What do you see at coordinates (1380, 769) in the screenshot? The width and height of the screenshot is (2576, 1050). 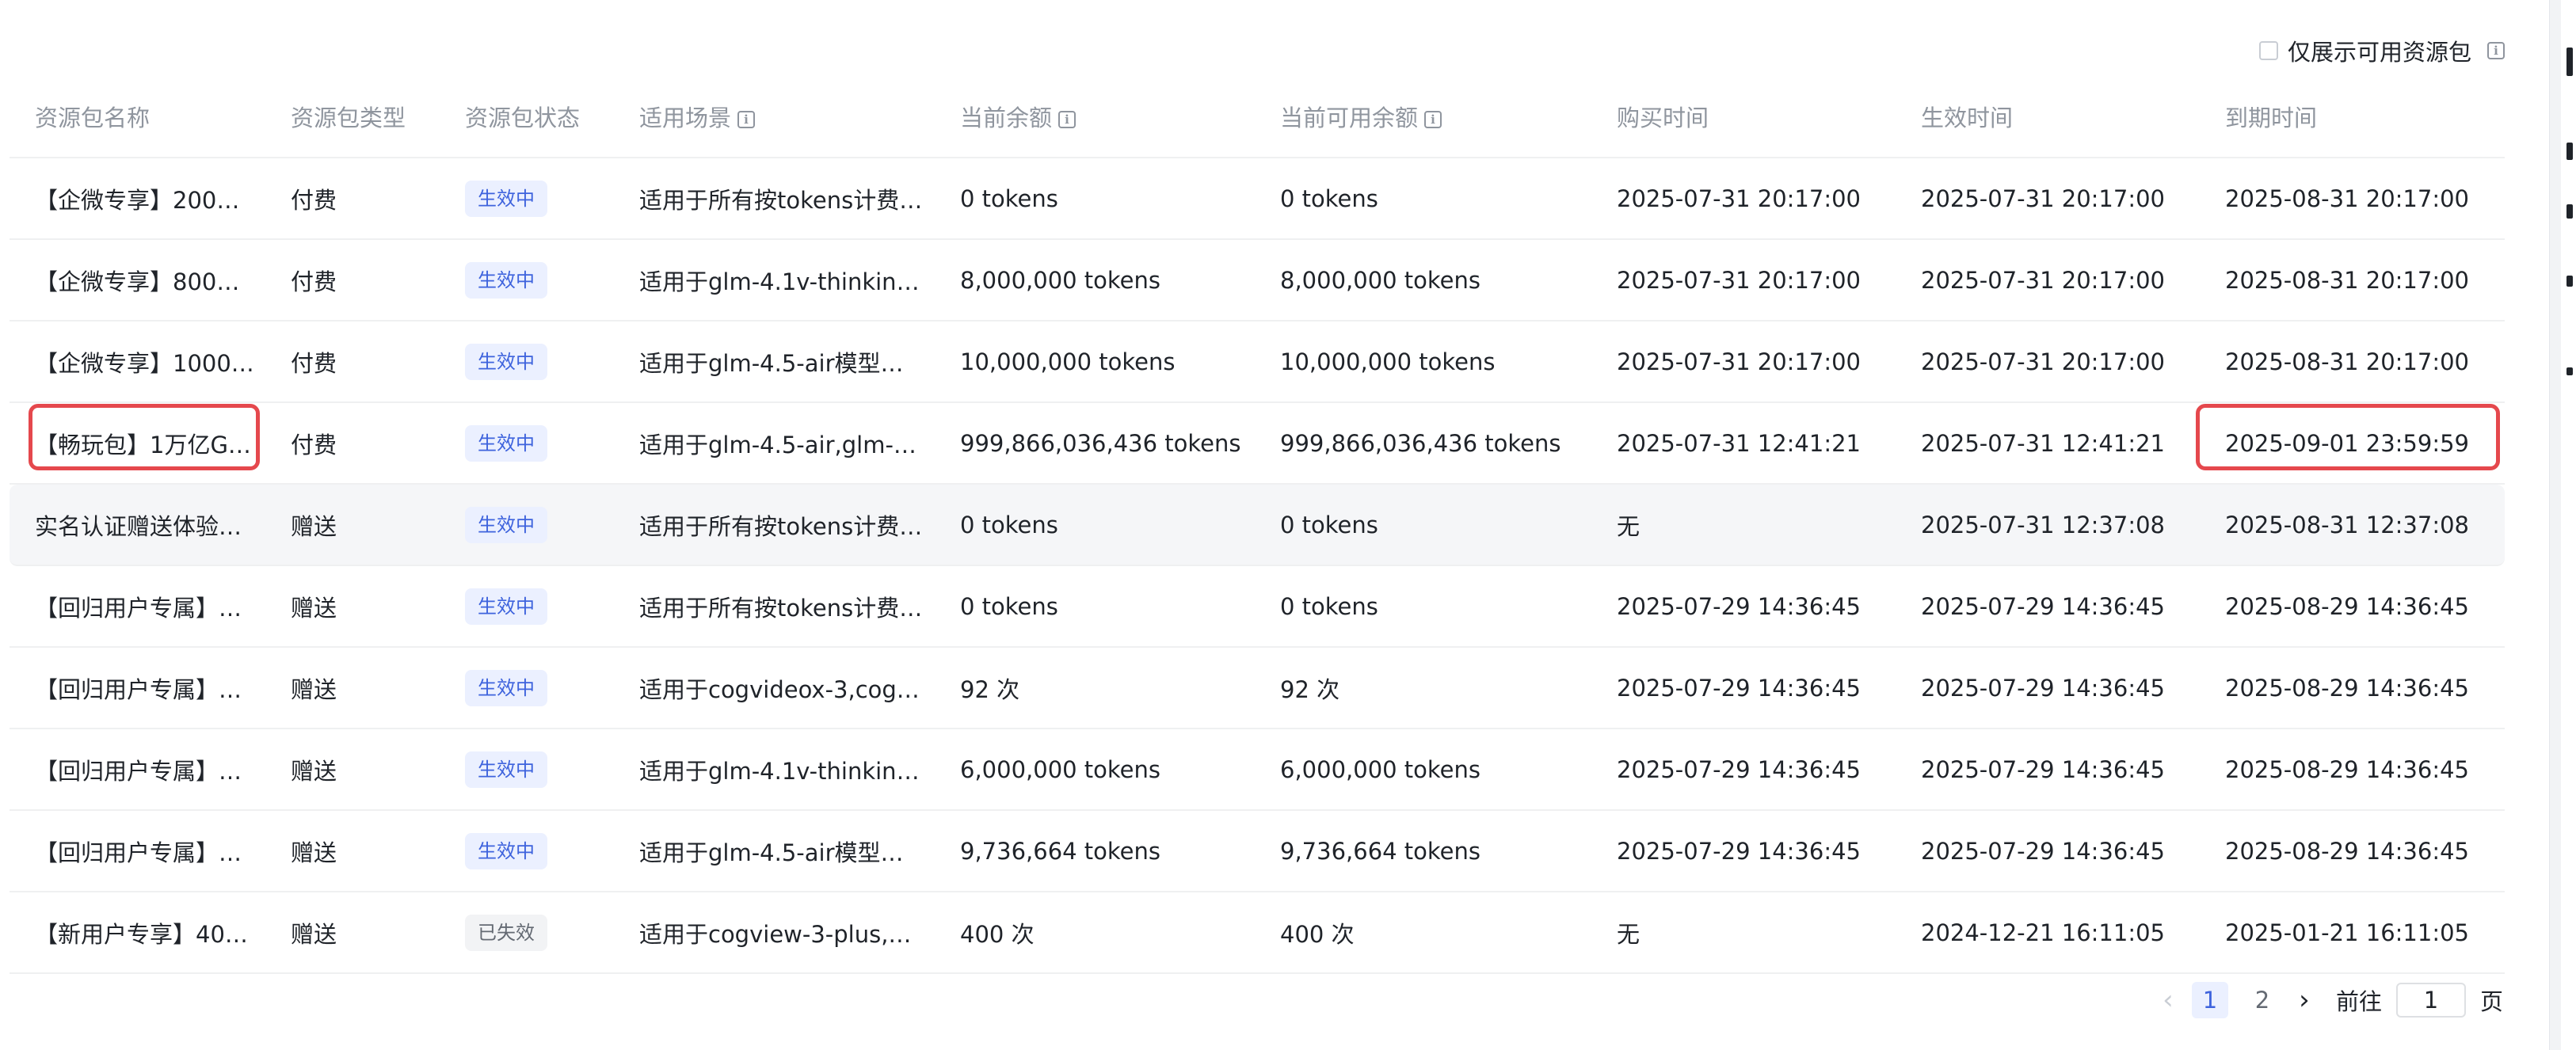 I see `available-balance-value: 6,000,000 tokens` at bounding box center [1380, 769].